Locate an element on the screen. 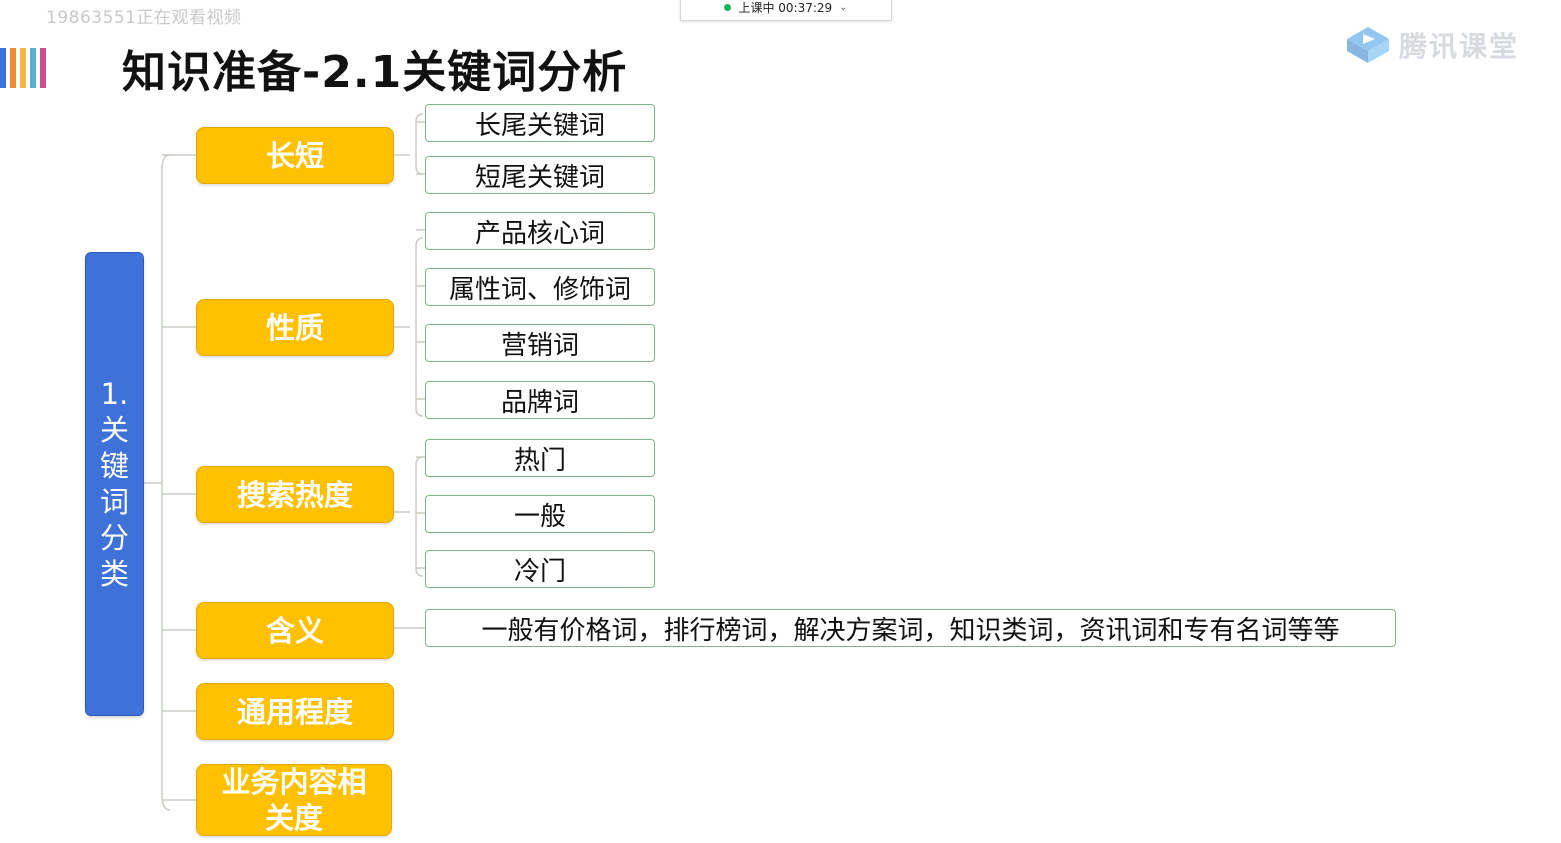  leaf-node-hot: 热门 is located at coordinates (540, 458).